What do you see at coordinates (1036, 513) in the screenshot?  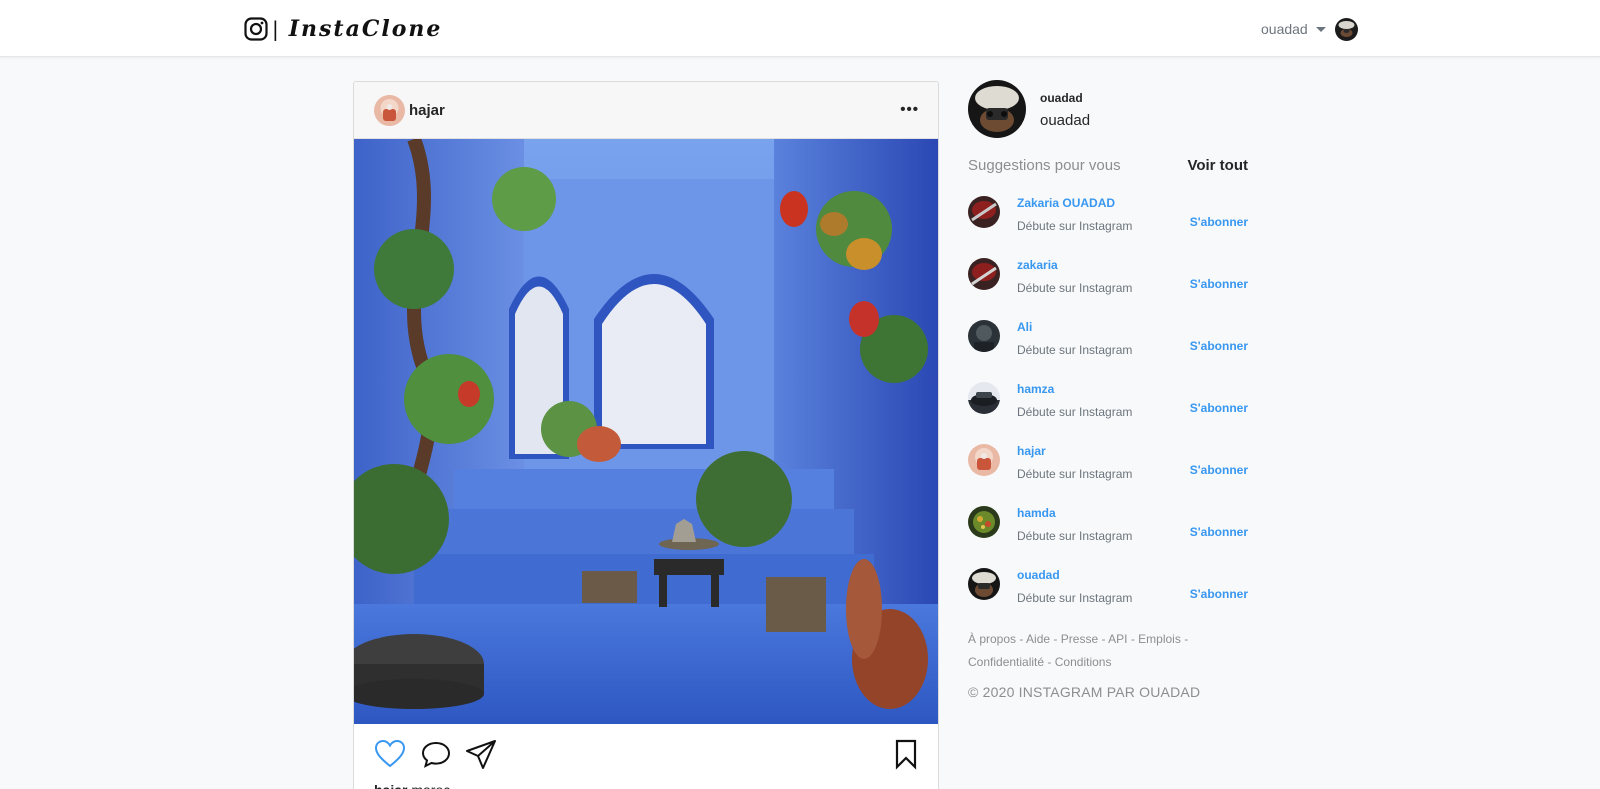 I see `suggestion-name: hamda` at bounding box center [1036, 513].